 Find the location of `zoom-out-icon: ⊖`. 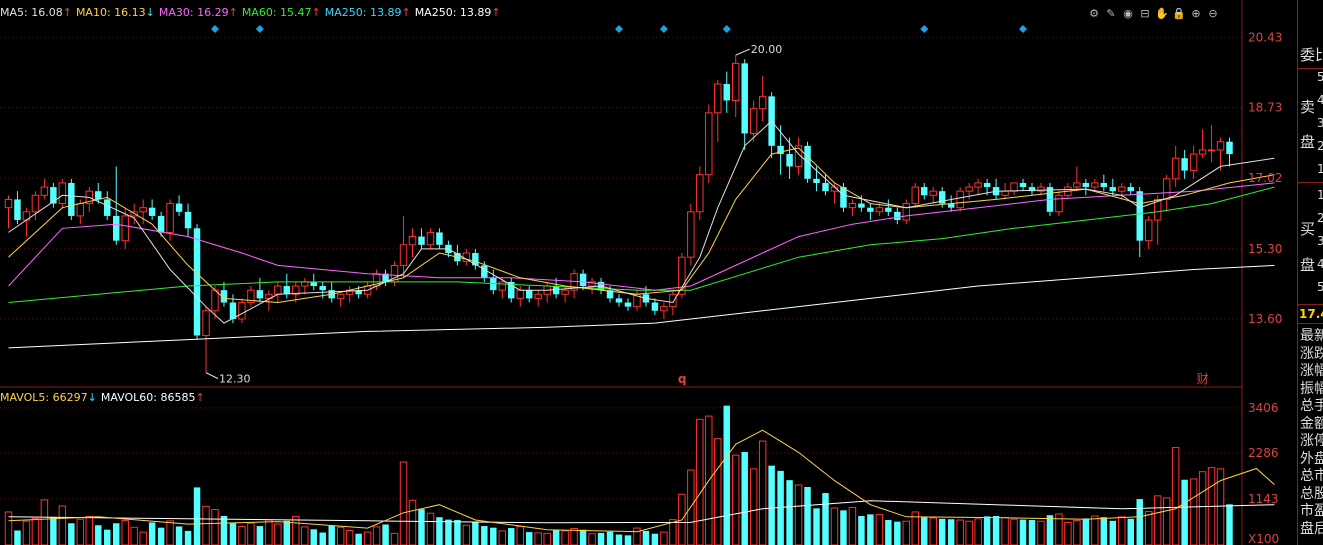

zoom-out-icon: ⊖ is located at coordinates (1213, 14).